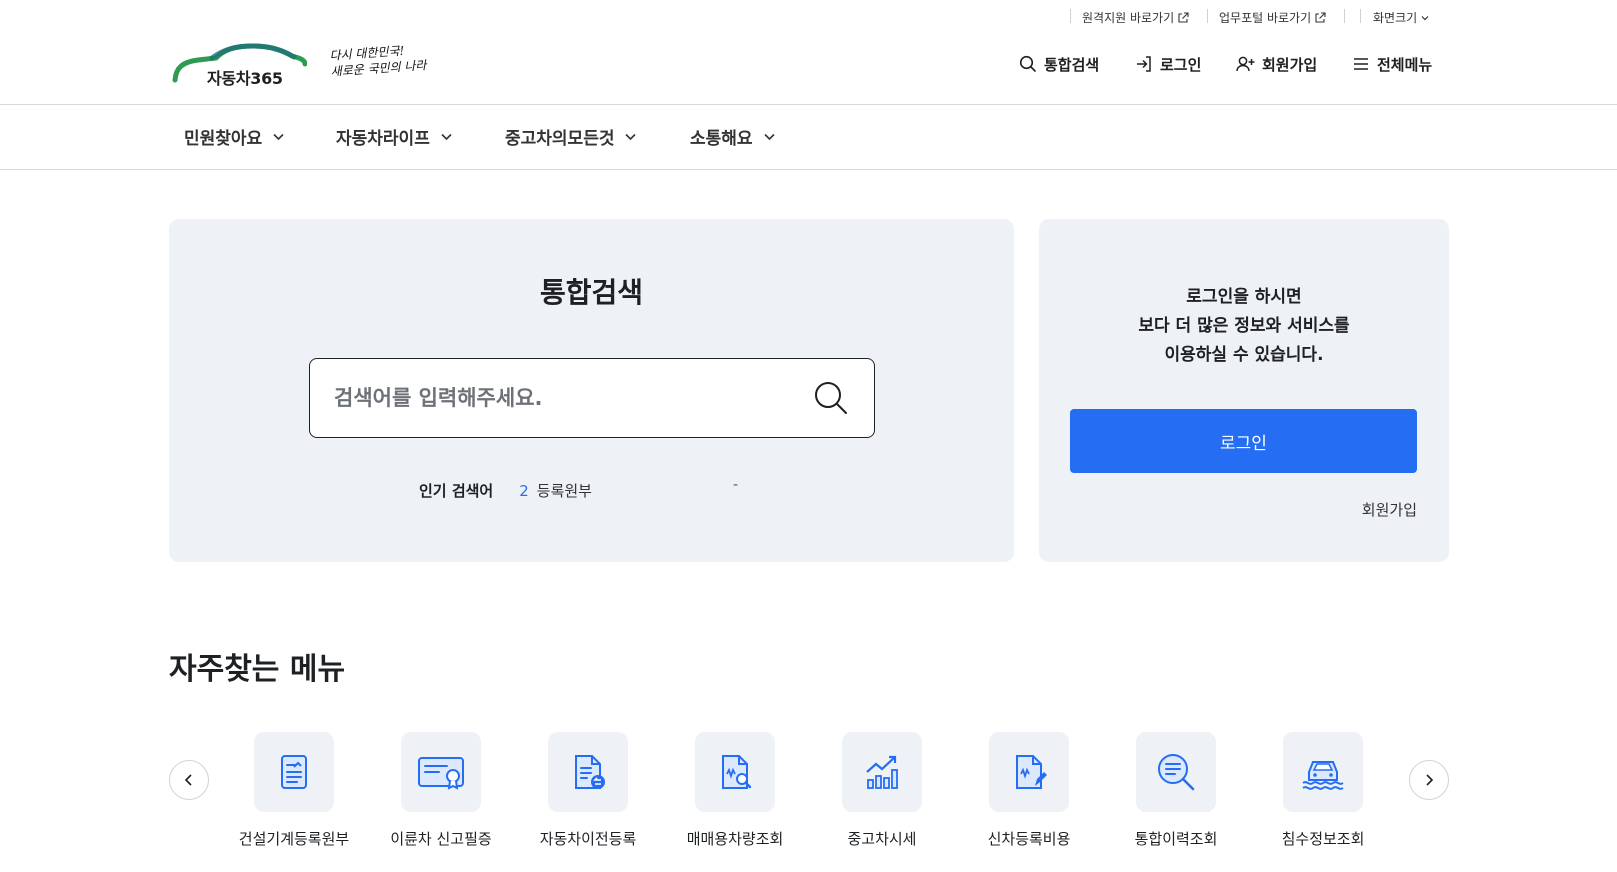 The height and width of the screenshot is (872, 1617). Describe the element at coordinates (245, 78) in the screenshot. I see `logo-text: 자동차365` at that location.